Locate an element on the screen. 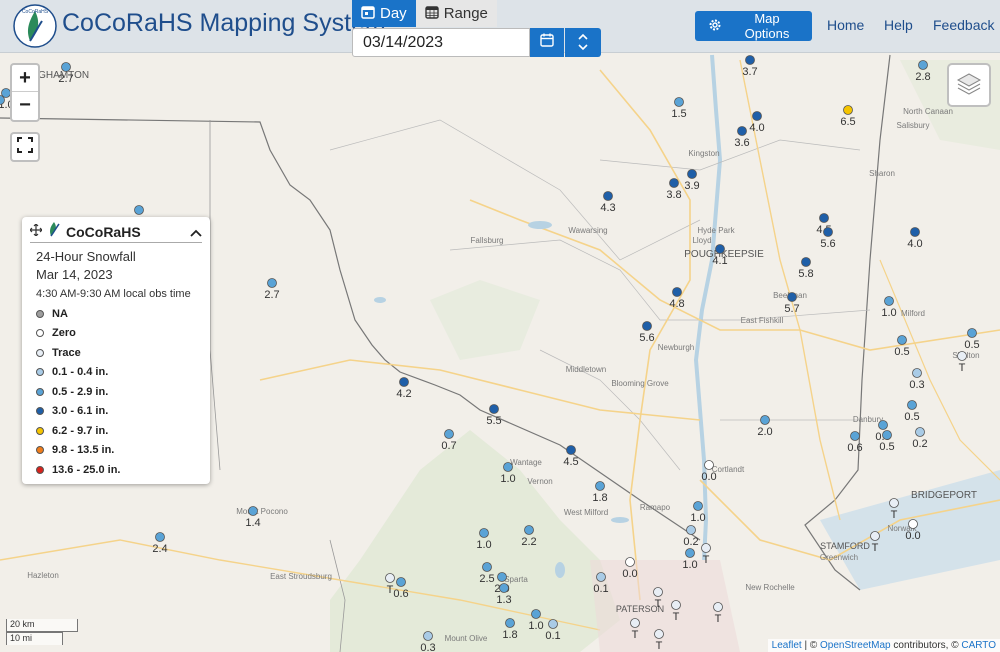 The image size is (1000, 652). station-marker is located at coordinates (139, 210).